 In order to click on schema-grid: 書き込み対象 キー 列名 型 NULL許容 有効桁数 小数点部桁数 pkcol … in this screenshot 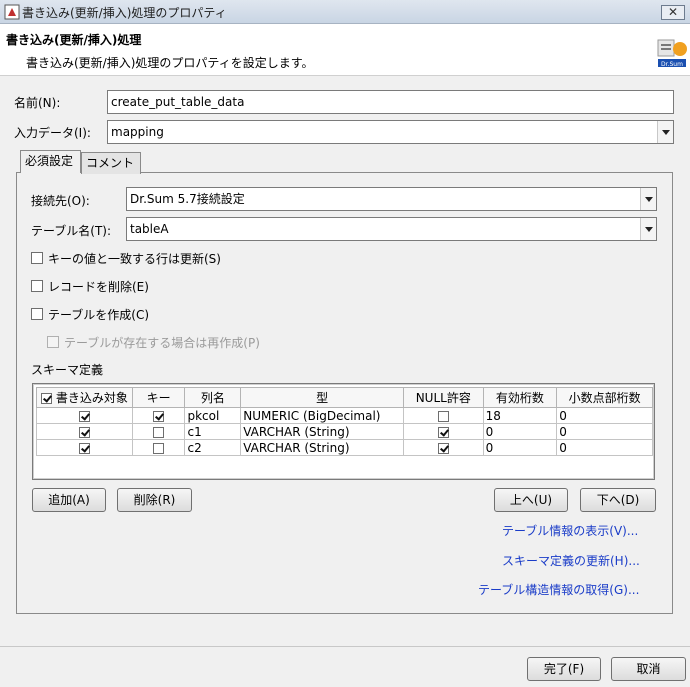, I will do `click(344, 421)`.